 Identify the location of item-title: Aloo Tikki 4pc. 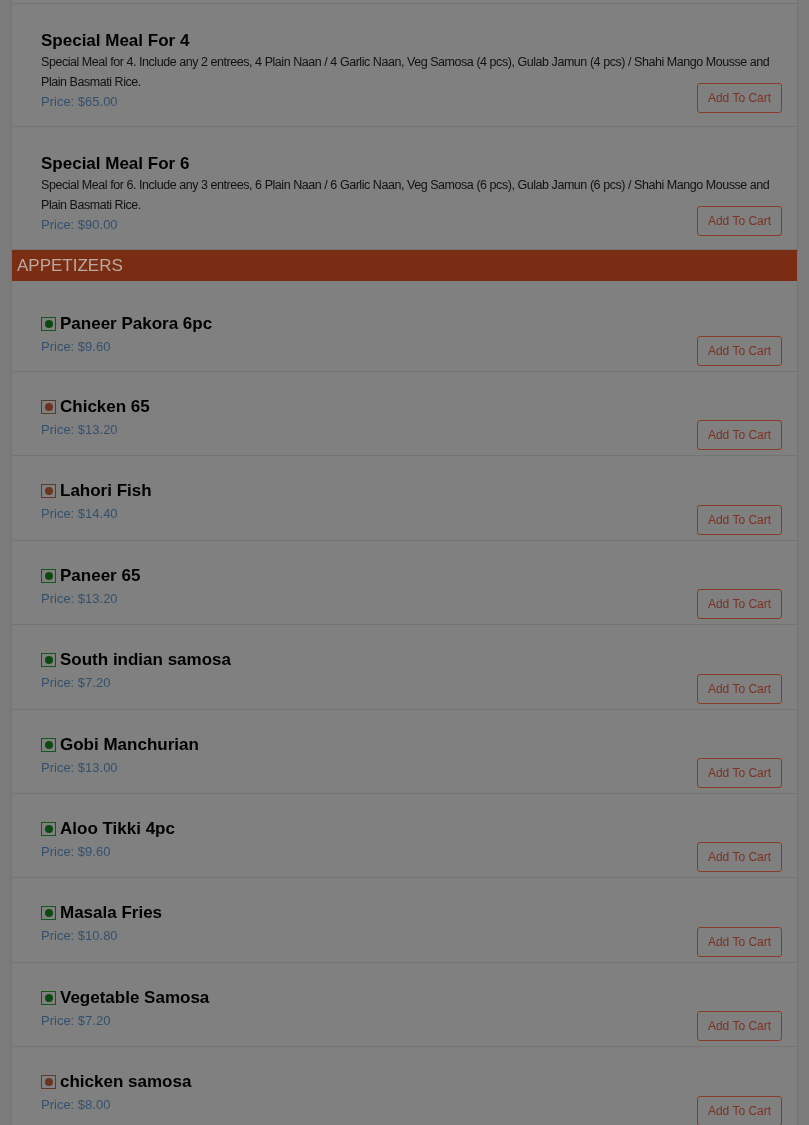
(117, 828).